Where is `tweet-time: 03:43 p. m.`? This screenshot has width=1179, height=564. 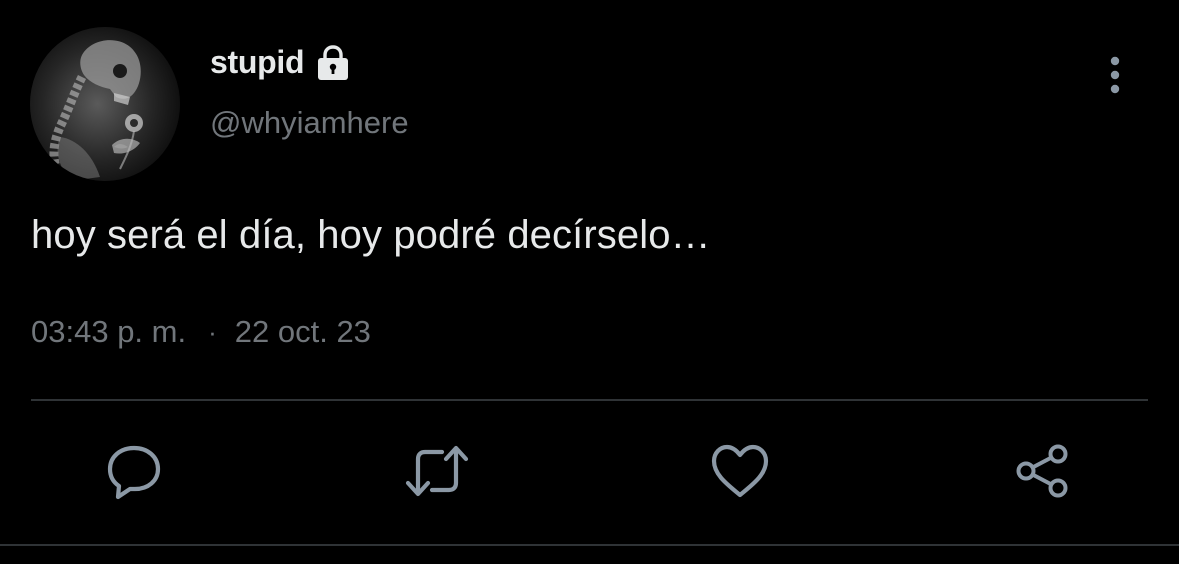 tweet-time: 03:43 p. m. is located at coordinates (108, 332).